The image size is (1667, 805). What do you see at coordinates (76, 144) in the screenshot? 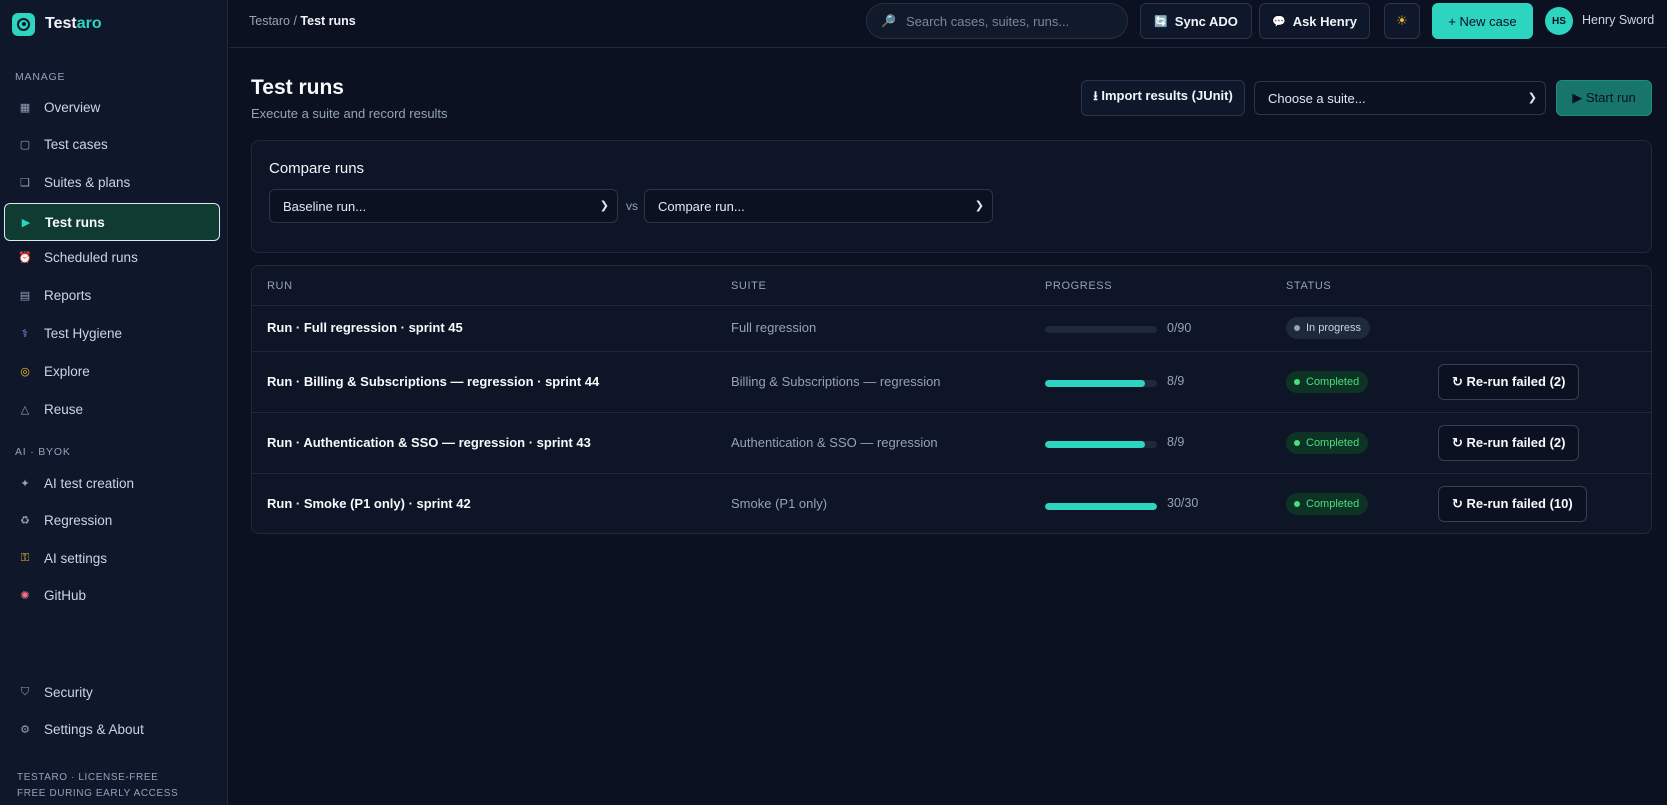
I see `sidebar-item-label: Test cases` at bounding box center [76, 144].